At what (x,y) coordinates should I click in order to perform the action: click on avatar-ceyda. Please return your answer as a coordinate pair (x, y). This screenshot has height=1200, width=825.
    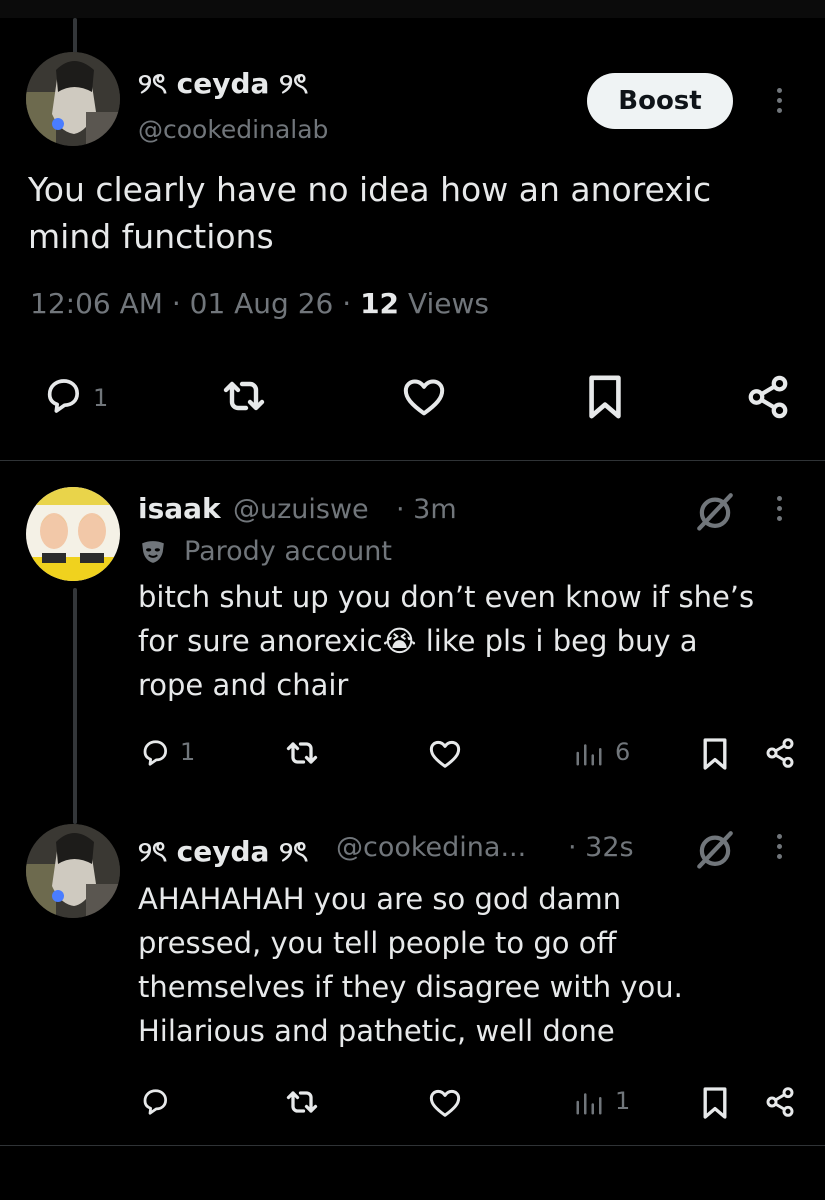
    Looking at the image, I should click on (73, 99).